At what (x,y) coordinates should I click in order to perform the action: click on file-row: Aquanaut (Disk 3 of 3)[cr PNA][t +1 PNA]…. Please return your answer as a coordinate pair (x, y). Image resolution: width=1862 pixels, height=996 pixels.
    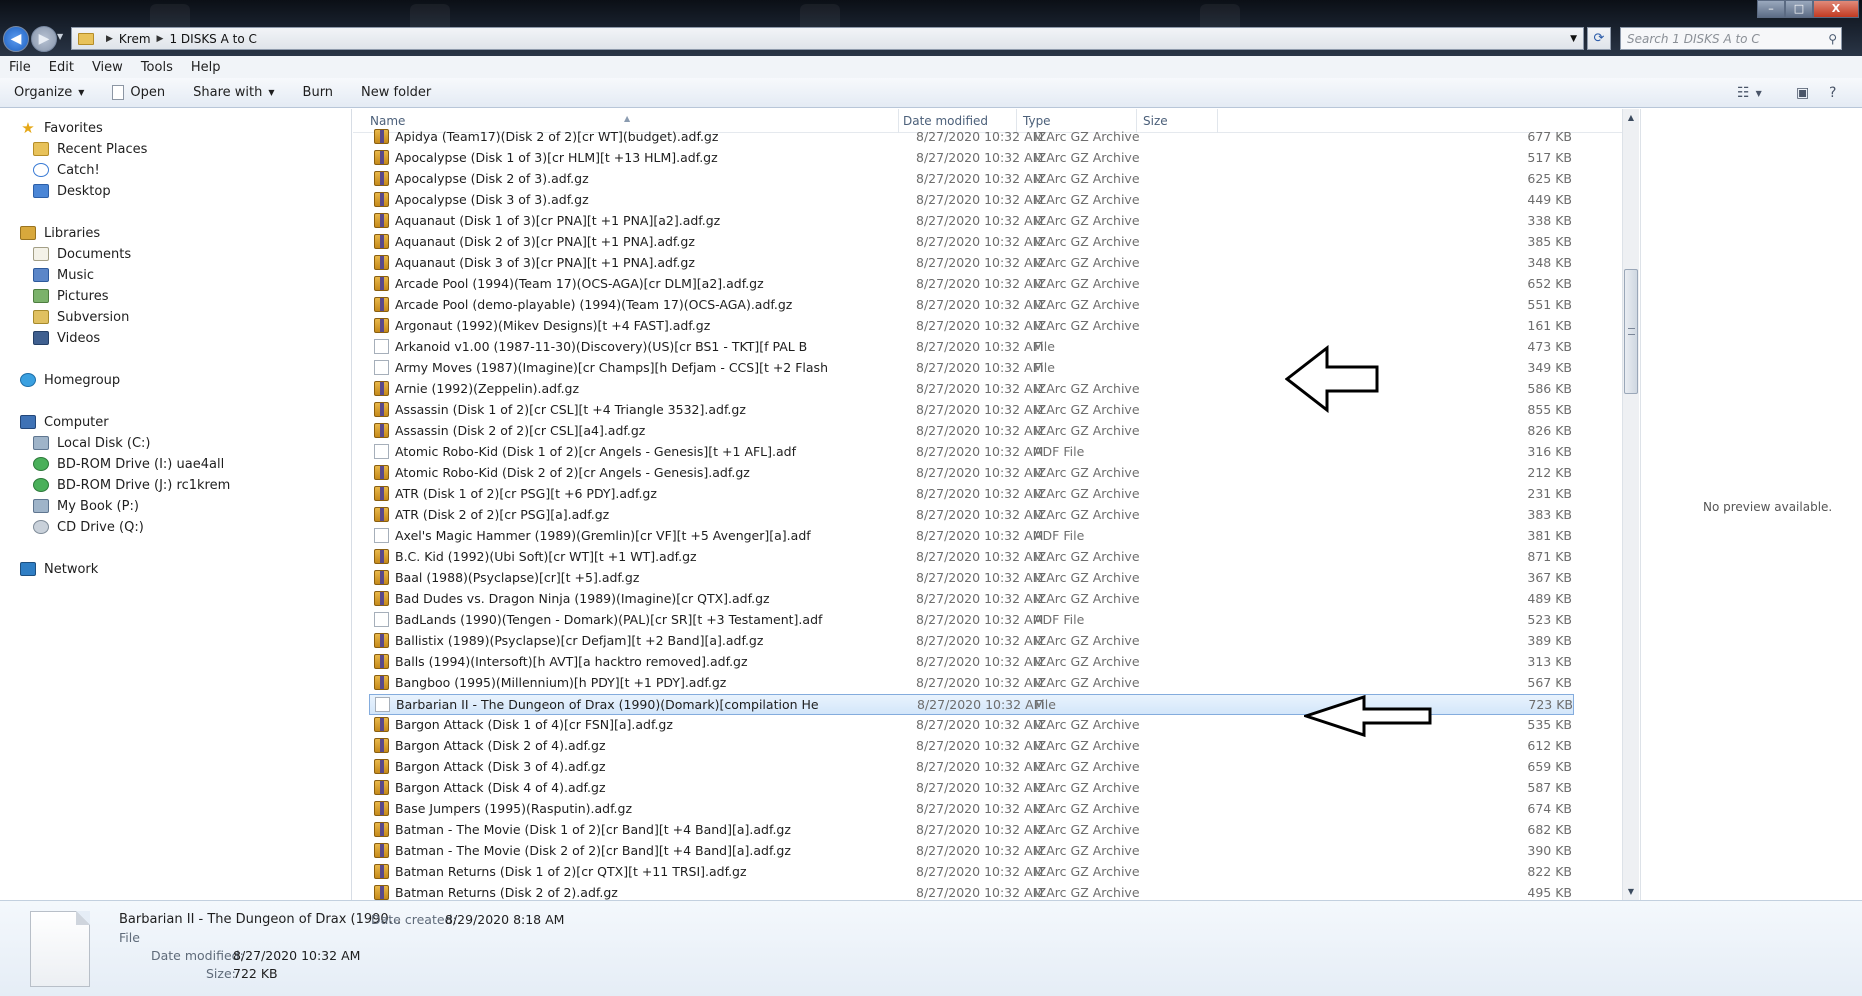
    Looking at the image, I should click on (971, 263).